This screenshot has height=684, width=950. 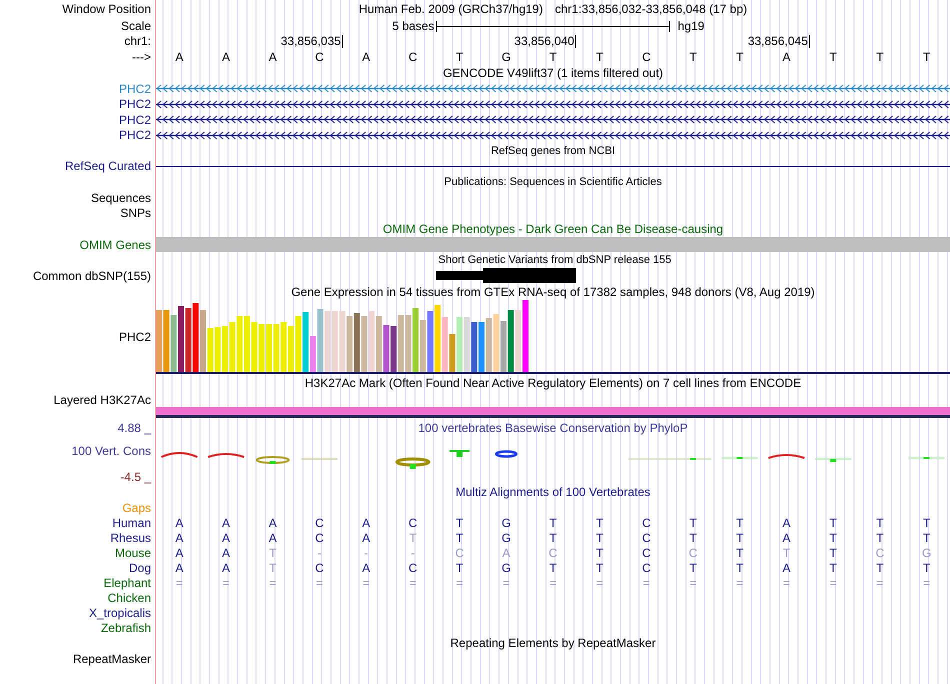 What do you see at coordinates (414, 26) in the screenshot?
I see `scale-span: 5 bases` at bounding box center [414, 26].